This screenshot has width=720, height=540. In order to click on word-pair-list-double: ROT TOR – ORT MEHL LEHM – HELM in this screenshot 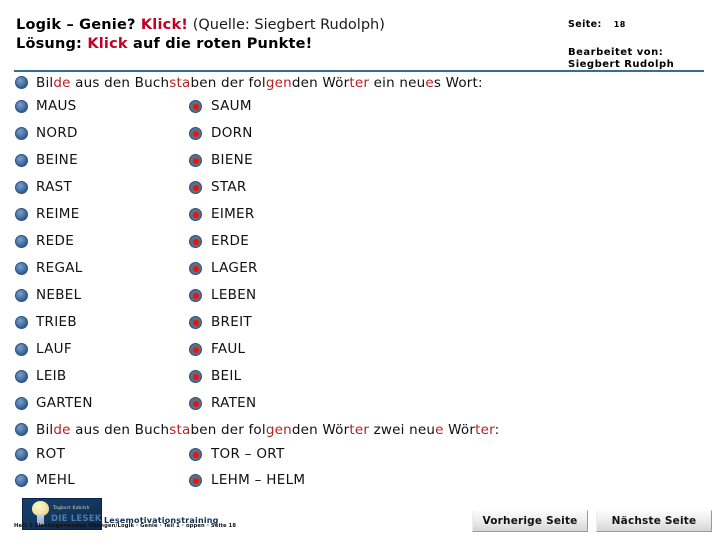, I will do `click(360, 468)`.